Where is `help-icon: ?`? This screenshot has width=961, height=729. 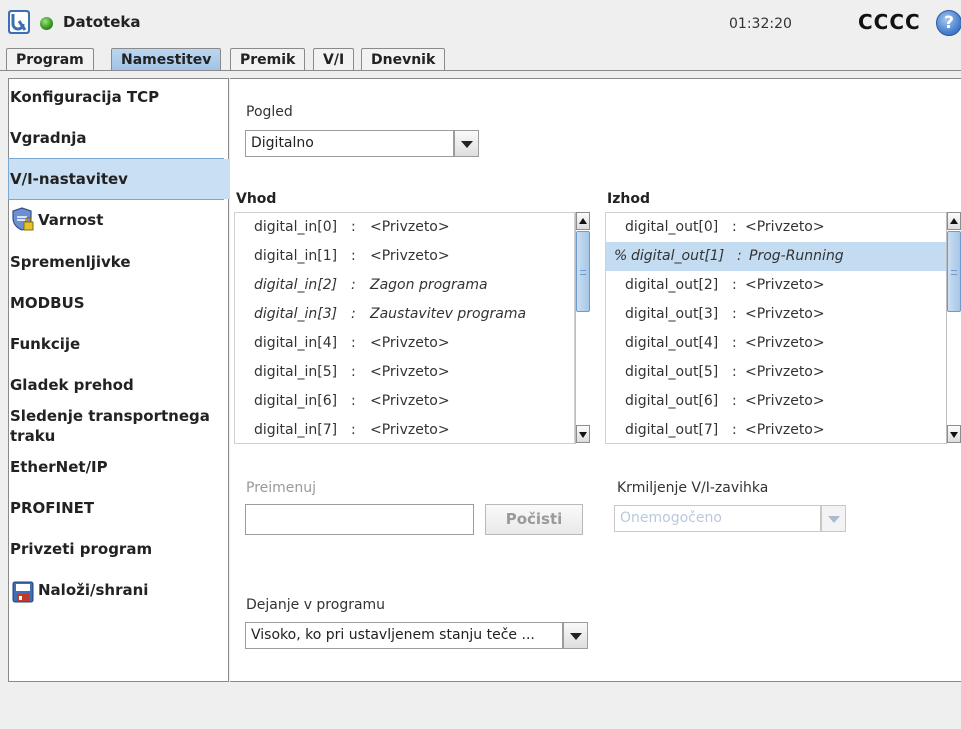 help-icon: ? is located at coordinates (948, 23).